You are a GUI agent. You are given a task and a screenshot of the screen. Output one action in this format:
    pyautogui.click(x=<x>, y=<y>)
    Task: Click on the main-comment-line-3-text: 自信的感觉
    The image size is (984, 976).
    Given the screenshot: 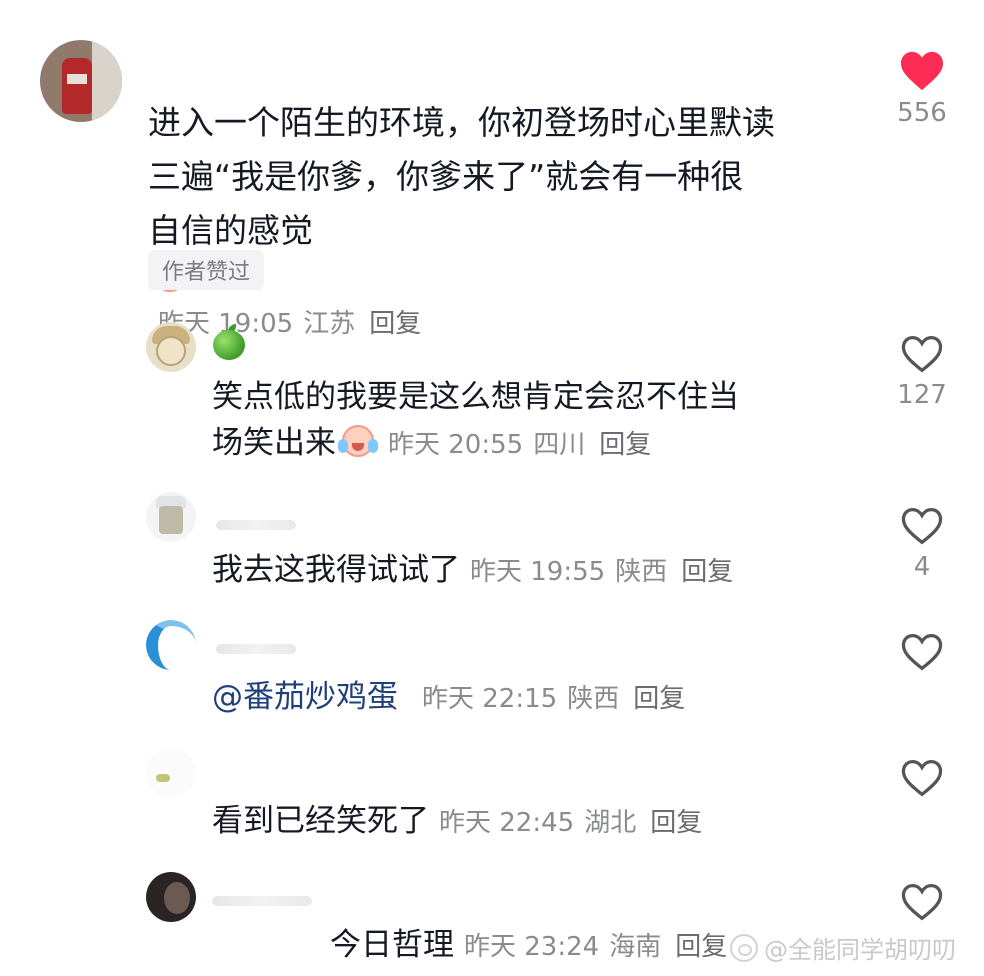 What is the action you would take?
    pyautogui.click(x=230, y=230)
    